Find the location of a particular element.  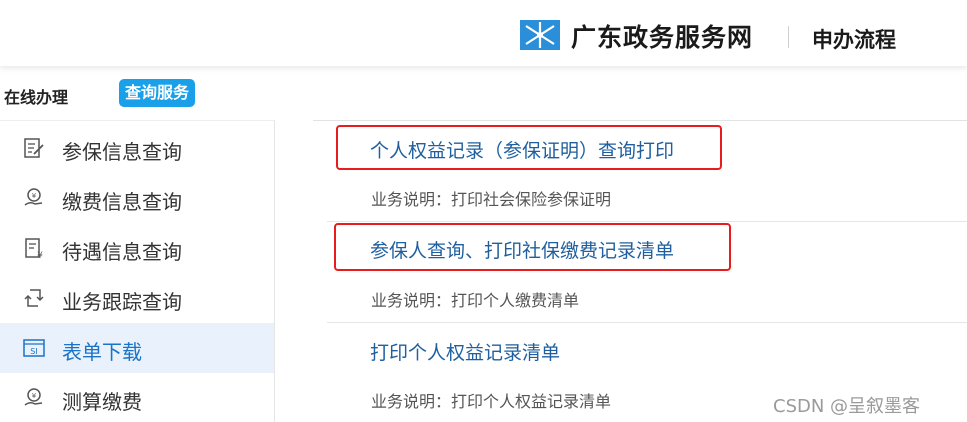

sidebar-item-label: 缴费信息查询 is located at coordinates (122, 202).